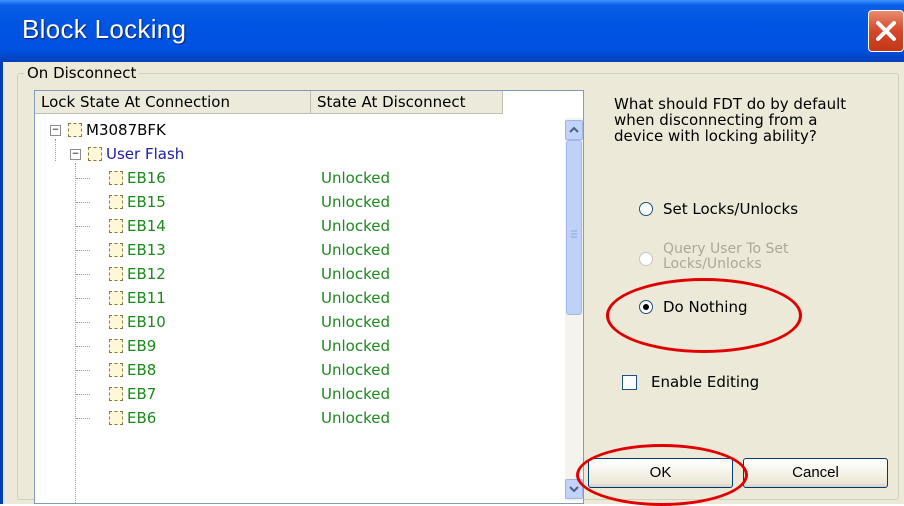  Describe the element at coordinates (295, 130) in the screenshot. I see `tree-row-root: − M3087BFK` at that location.